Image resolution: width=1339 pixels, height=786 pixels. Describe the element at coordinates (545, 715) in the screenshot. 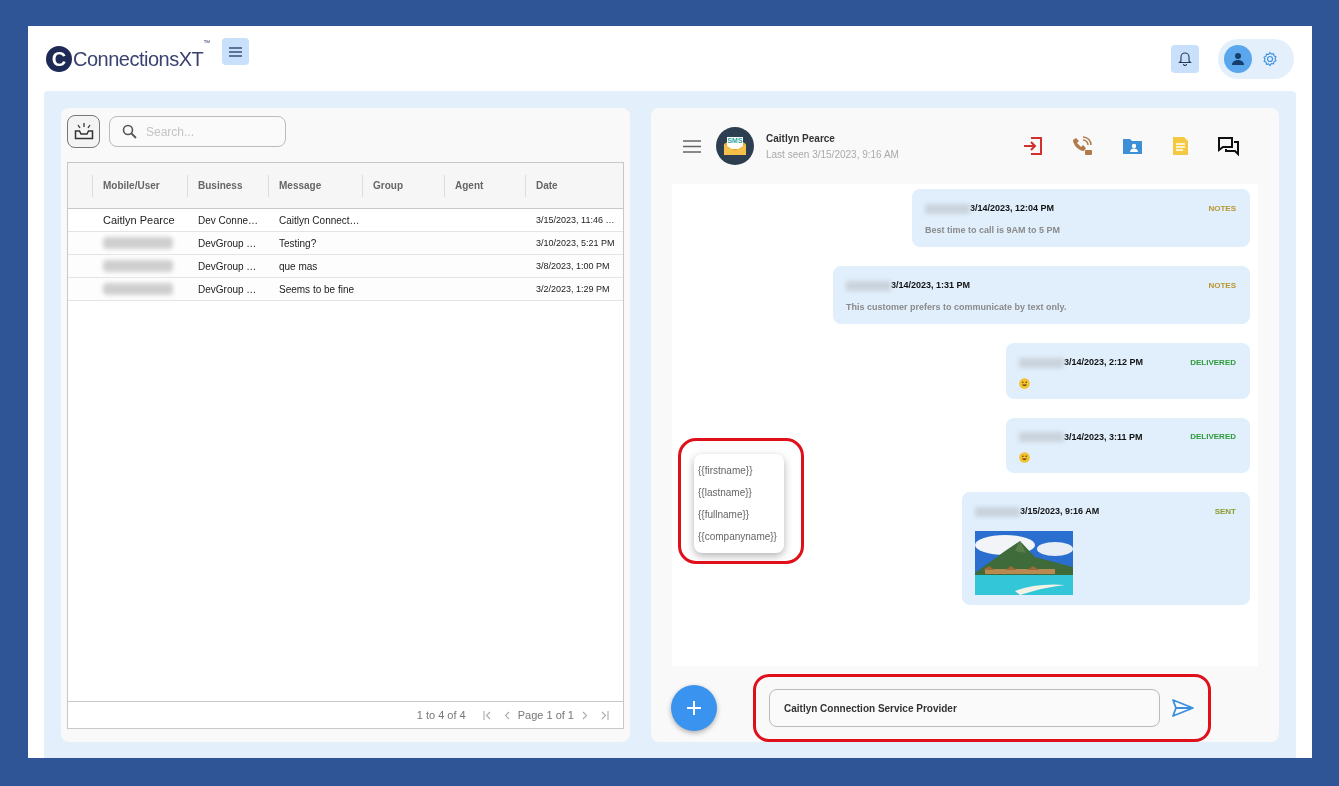

I see `page-indicator: Page 1 of 1` at that location.